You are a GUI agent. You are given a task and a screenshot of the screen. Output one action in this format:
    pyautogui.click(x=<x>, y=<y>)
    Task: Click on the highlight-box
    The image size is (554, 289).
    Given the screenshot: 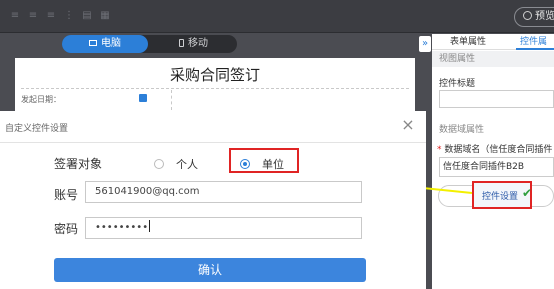 What is the action you would take?
    pyautogui.click(x=264, y=160)
    